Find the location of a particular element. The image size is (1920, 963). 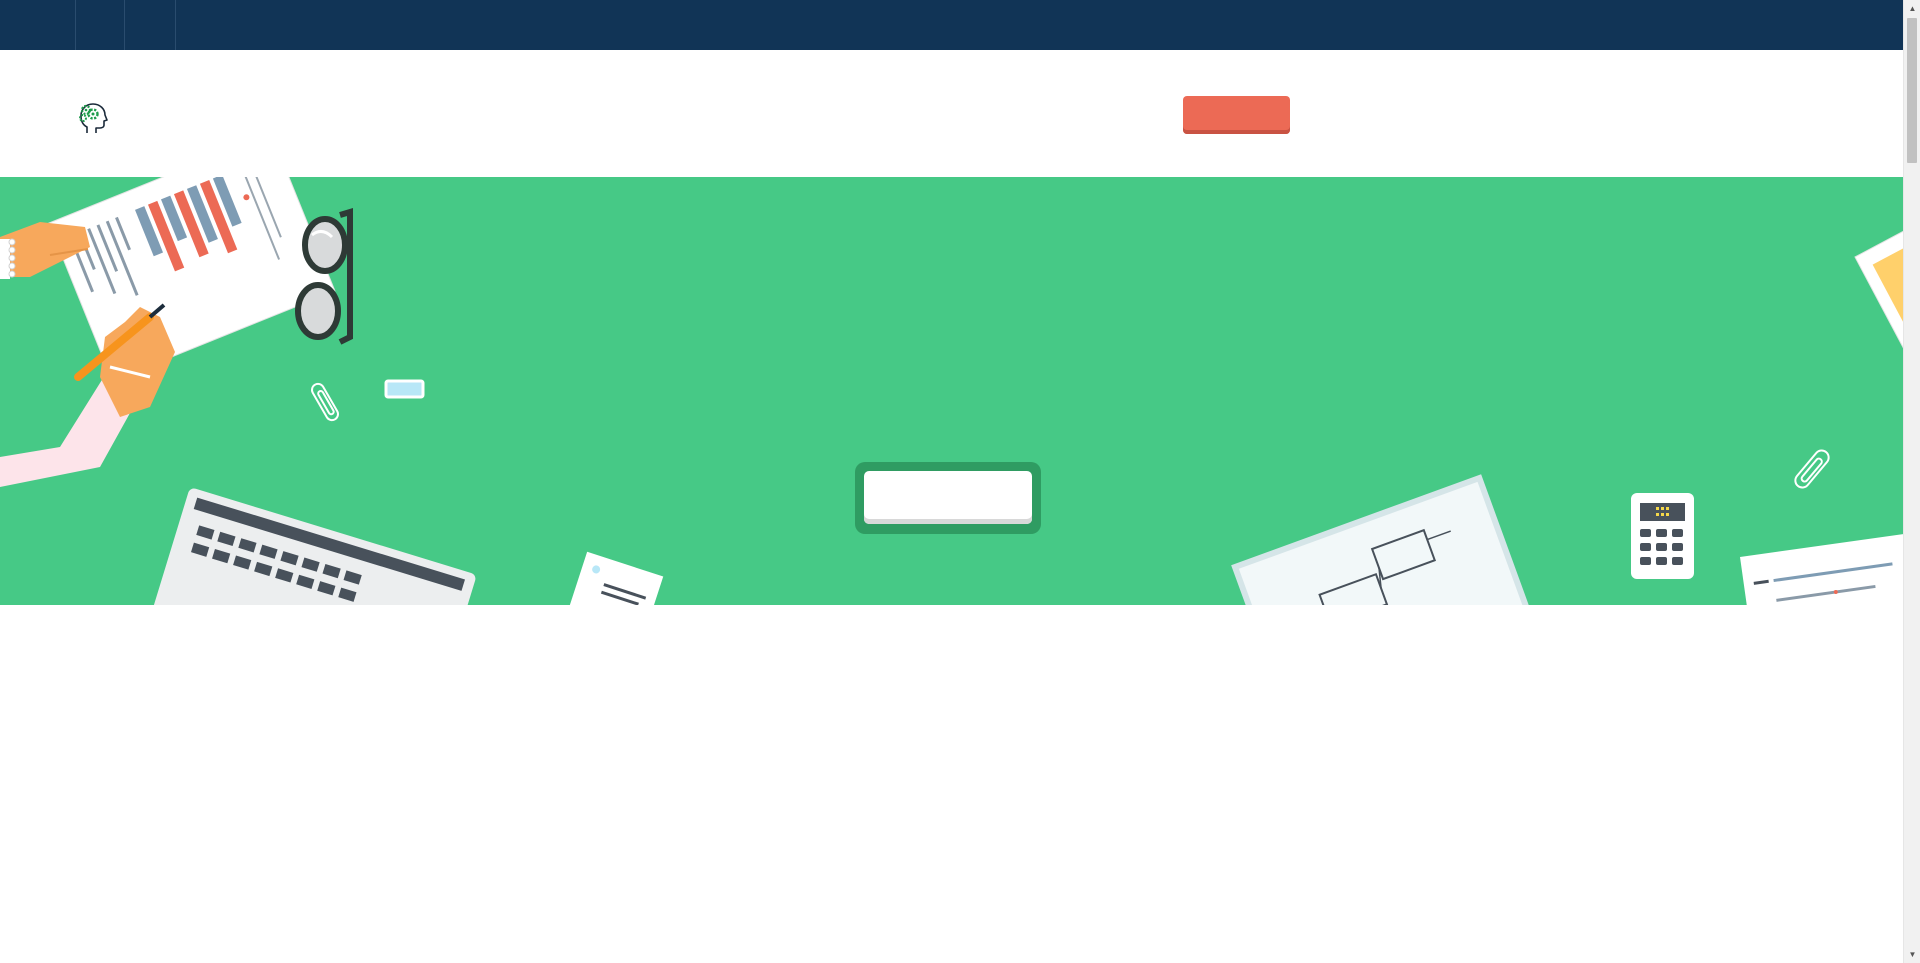

calculator-icon is located at coordinates (1662, 536).